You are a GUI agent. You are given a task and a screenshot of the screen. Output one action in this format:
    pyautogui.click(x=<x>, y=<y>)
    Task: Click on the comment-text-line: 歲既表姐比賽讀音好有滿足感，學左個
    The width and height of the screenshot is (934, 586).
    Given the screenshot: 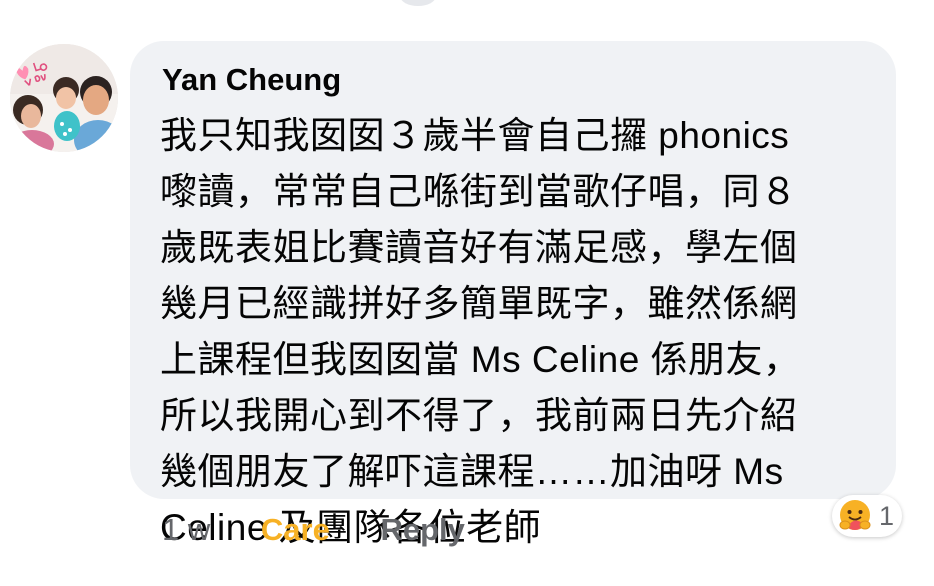 What is the action you would take?
    pyautogui.click(x=479, y=247)
    